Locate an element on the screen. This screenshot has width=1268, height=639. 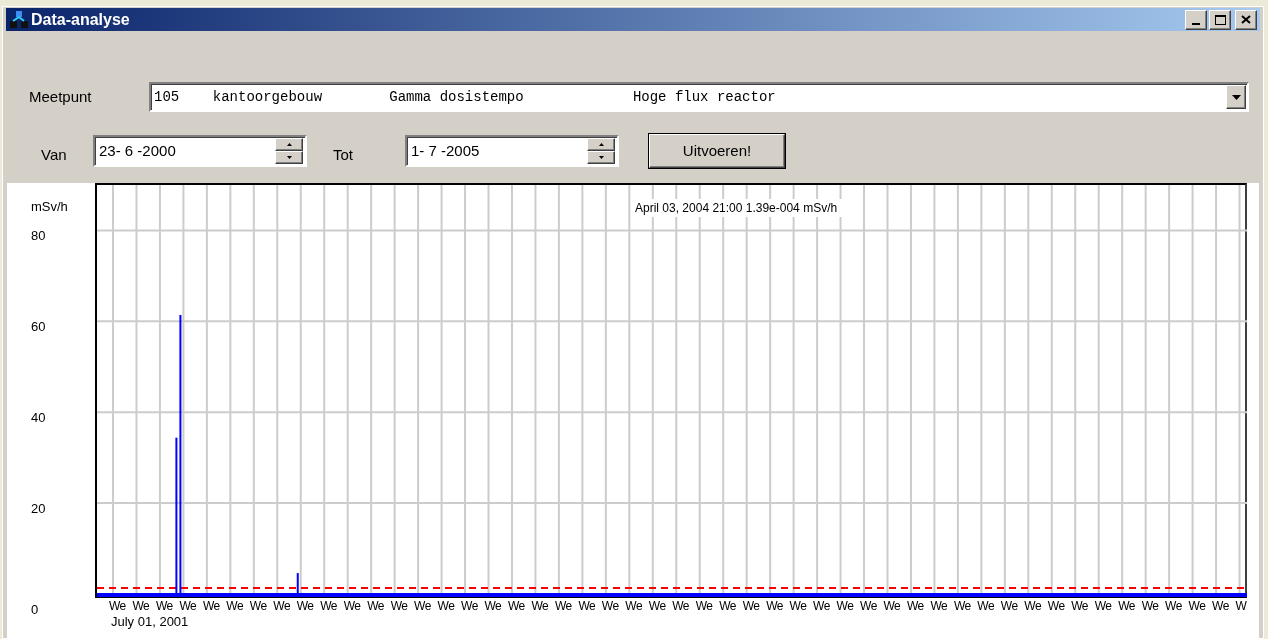
axis-unit: mSv/h is located at coordinates (49, 207).